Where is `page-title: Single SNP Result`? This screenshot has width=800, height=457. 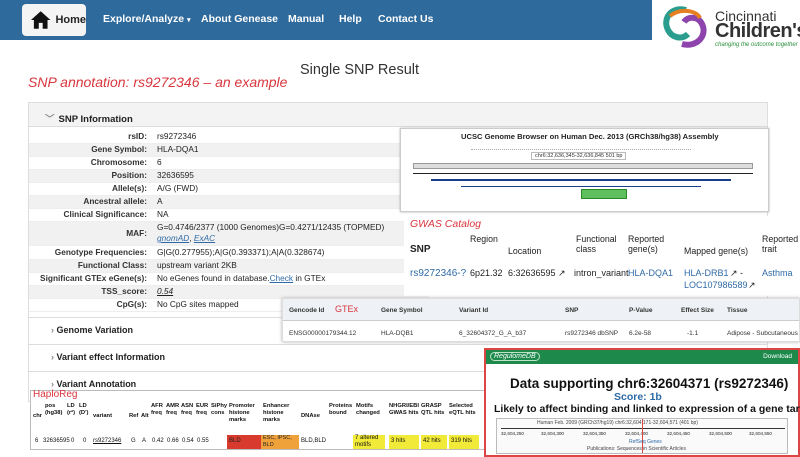 page-title: Single SNP Result is located at coordinates (360, 70).